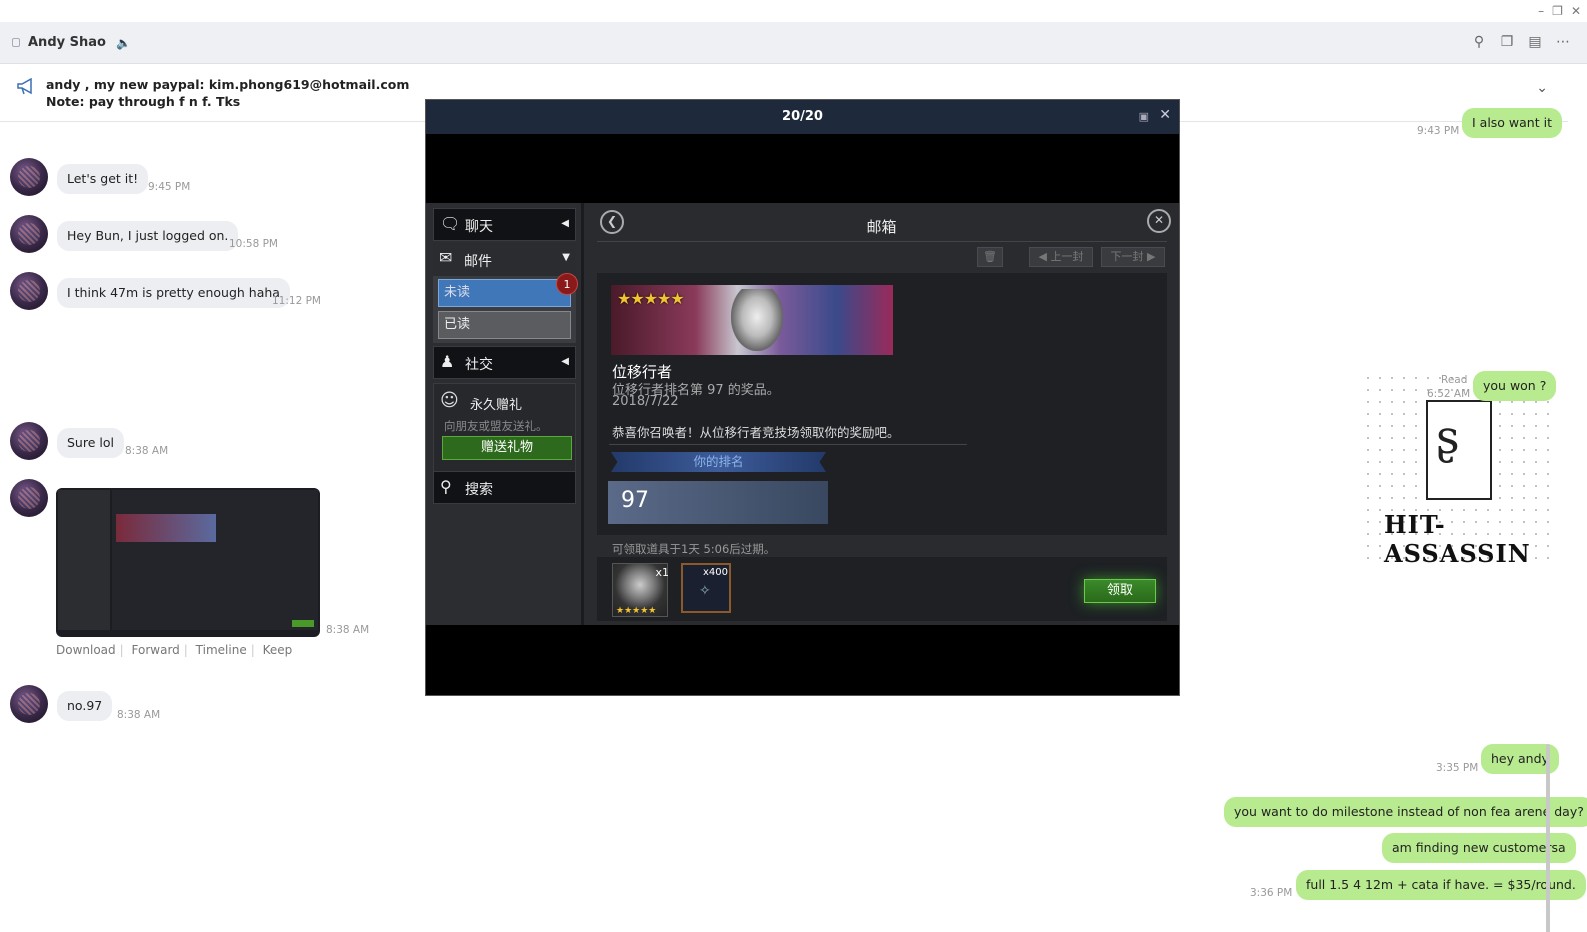  I want to click on prev-label: 上一封, so click(1067, 256).